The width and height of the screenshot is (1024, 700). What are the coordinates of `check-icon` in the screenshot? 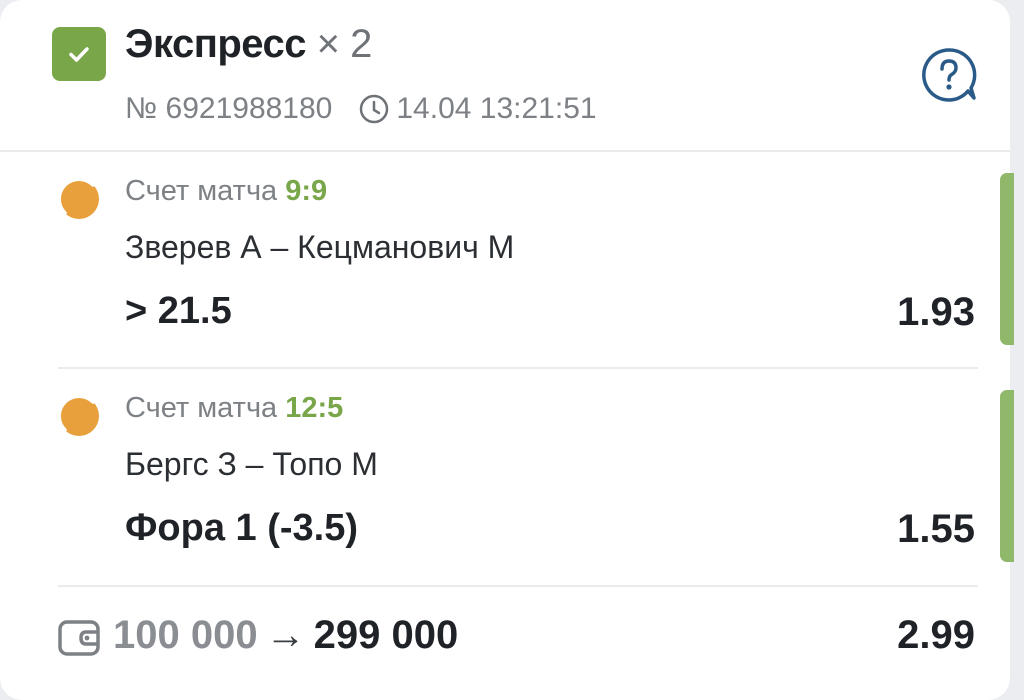 It's located at (79, 54).